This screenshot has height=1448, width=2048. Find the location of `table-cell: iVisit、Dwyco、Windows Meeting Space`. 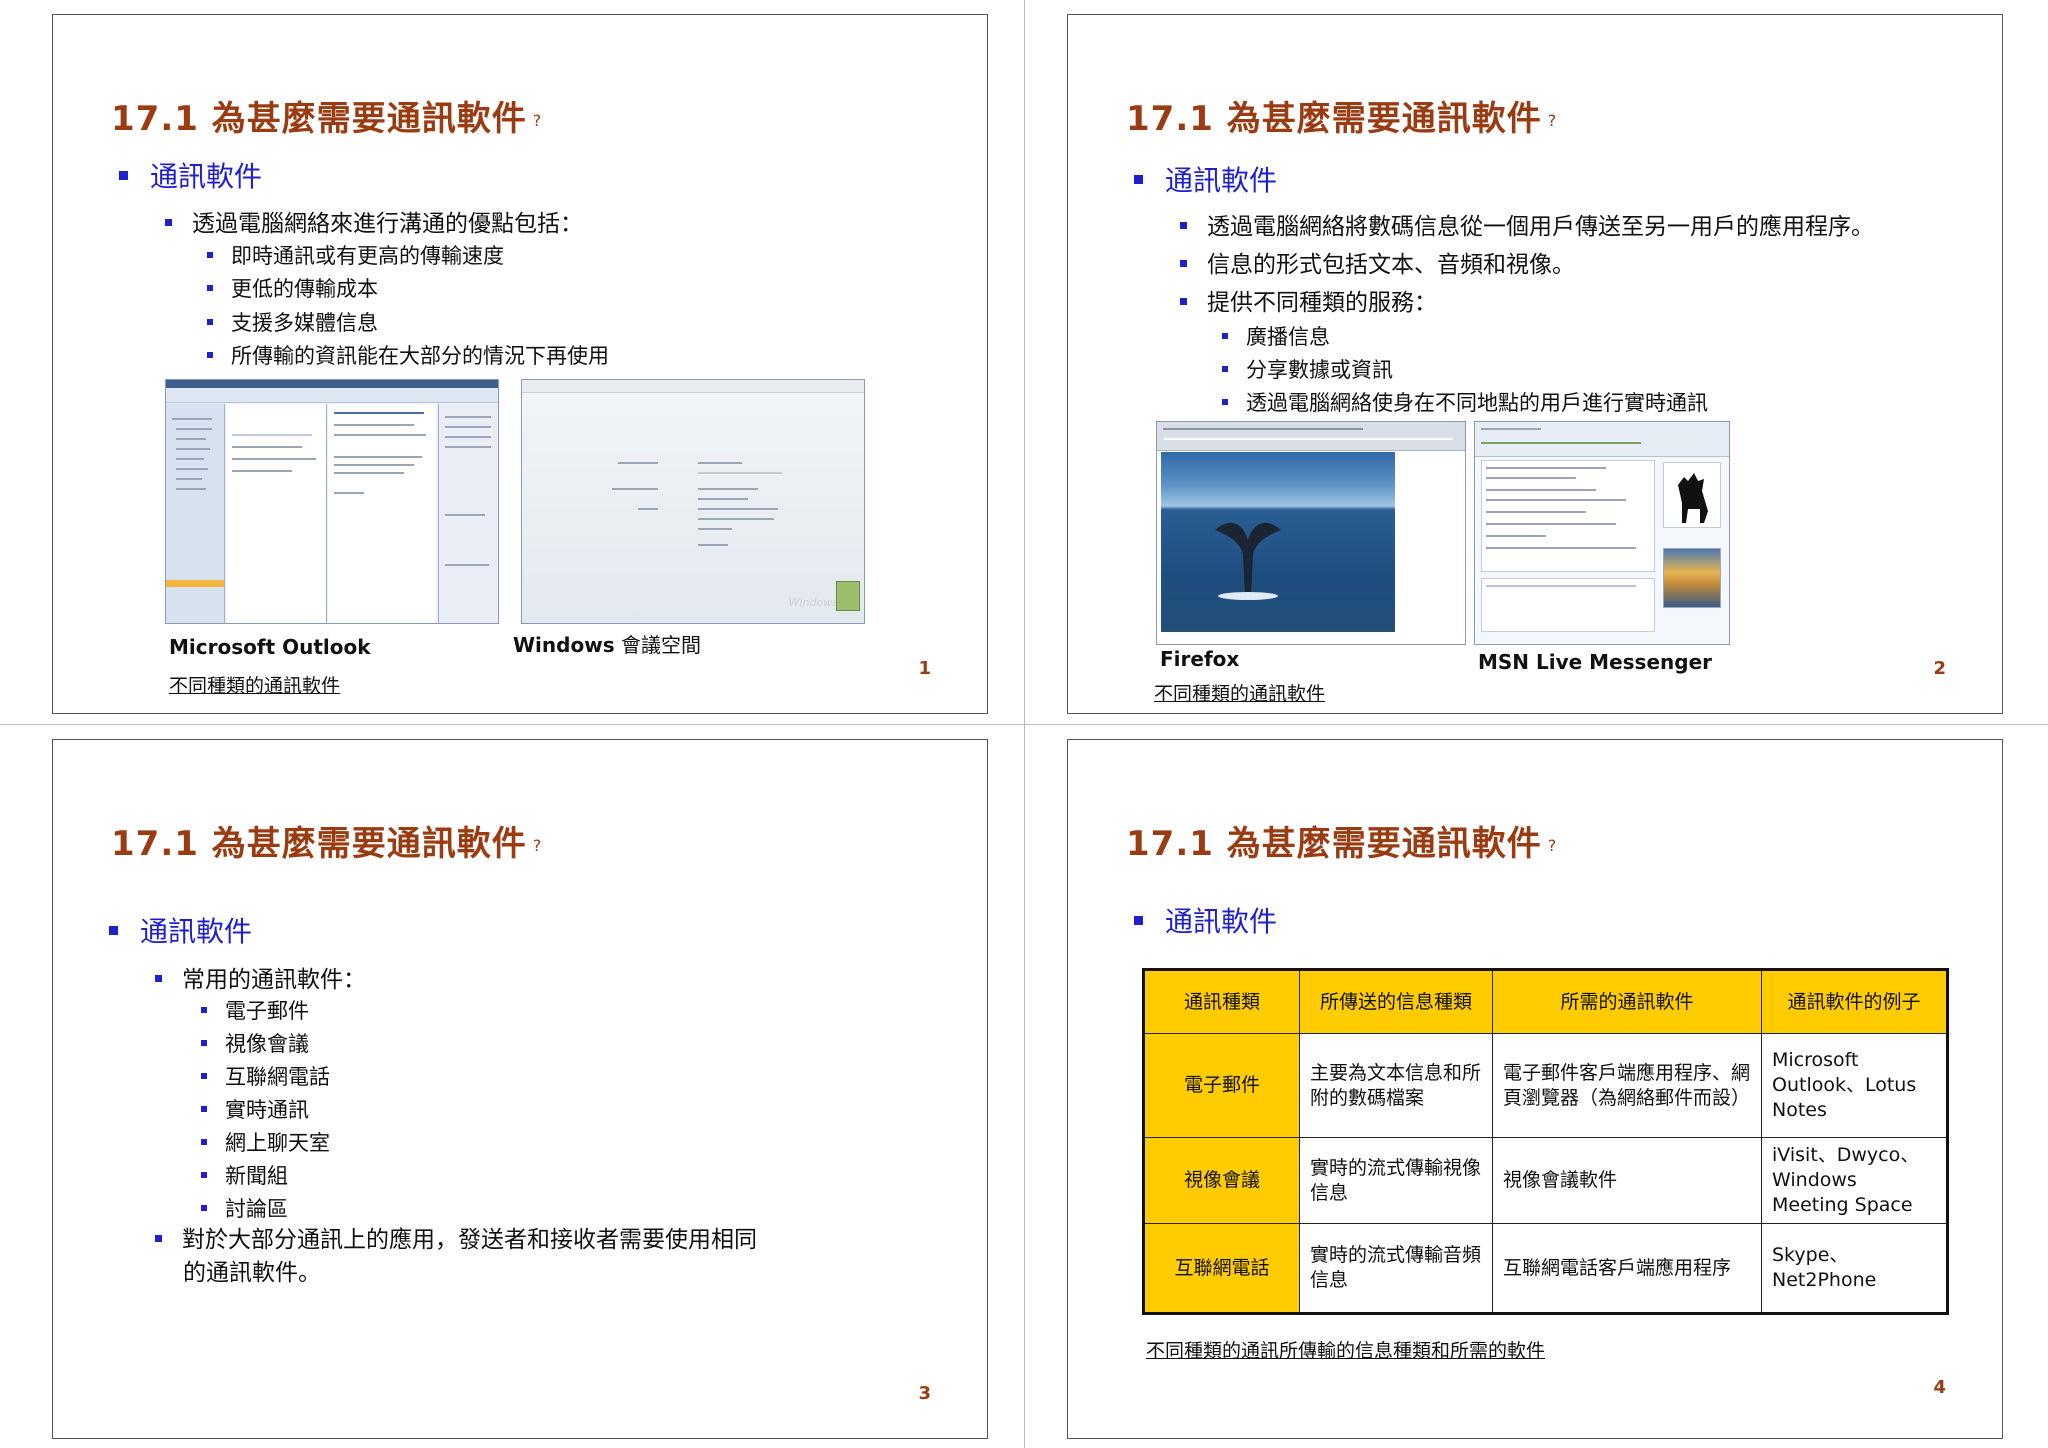

table-cell: iVisit、Dwyco、Windows Meeting Space is located at coordinates (1854, 1180).